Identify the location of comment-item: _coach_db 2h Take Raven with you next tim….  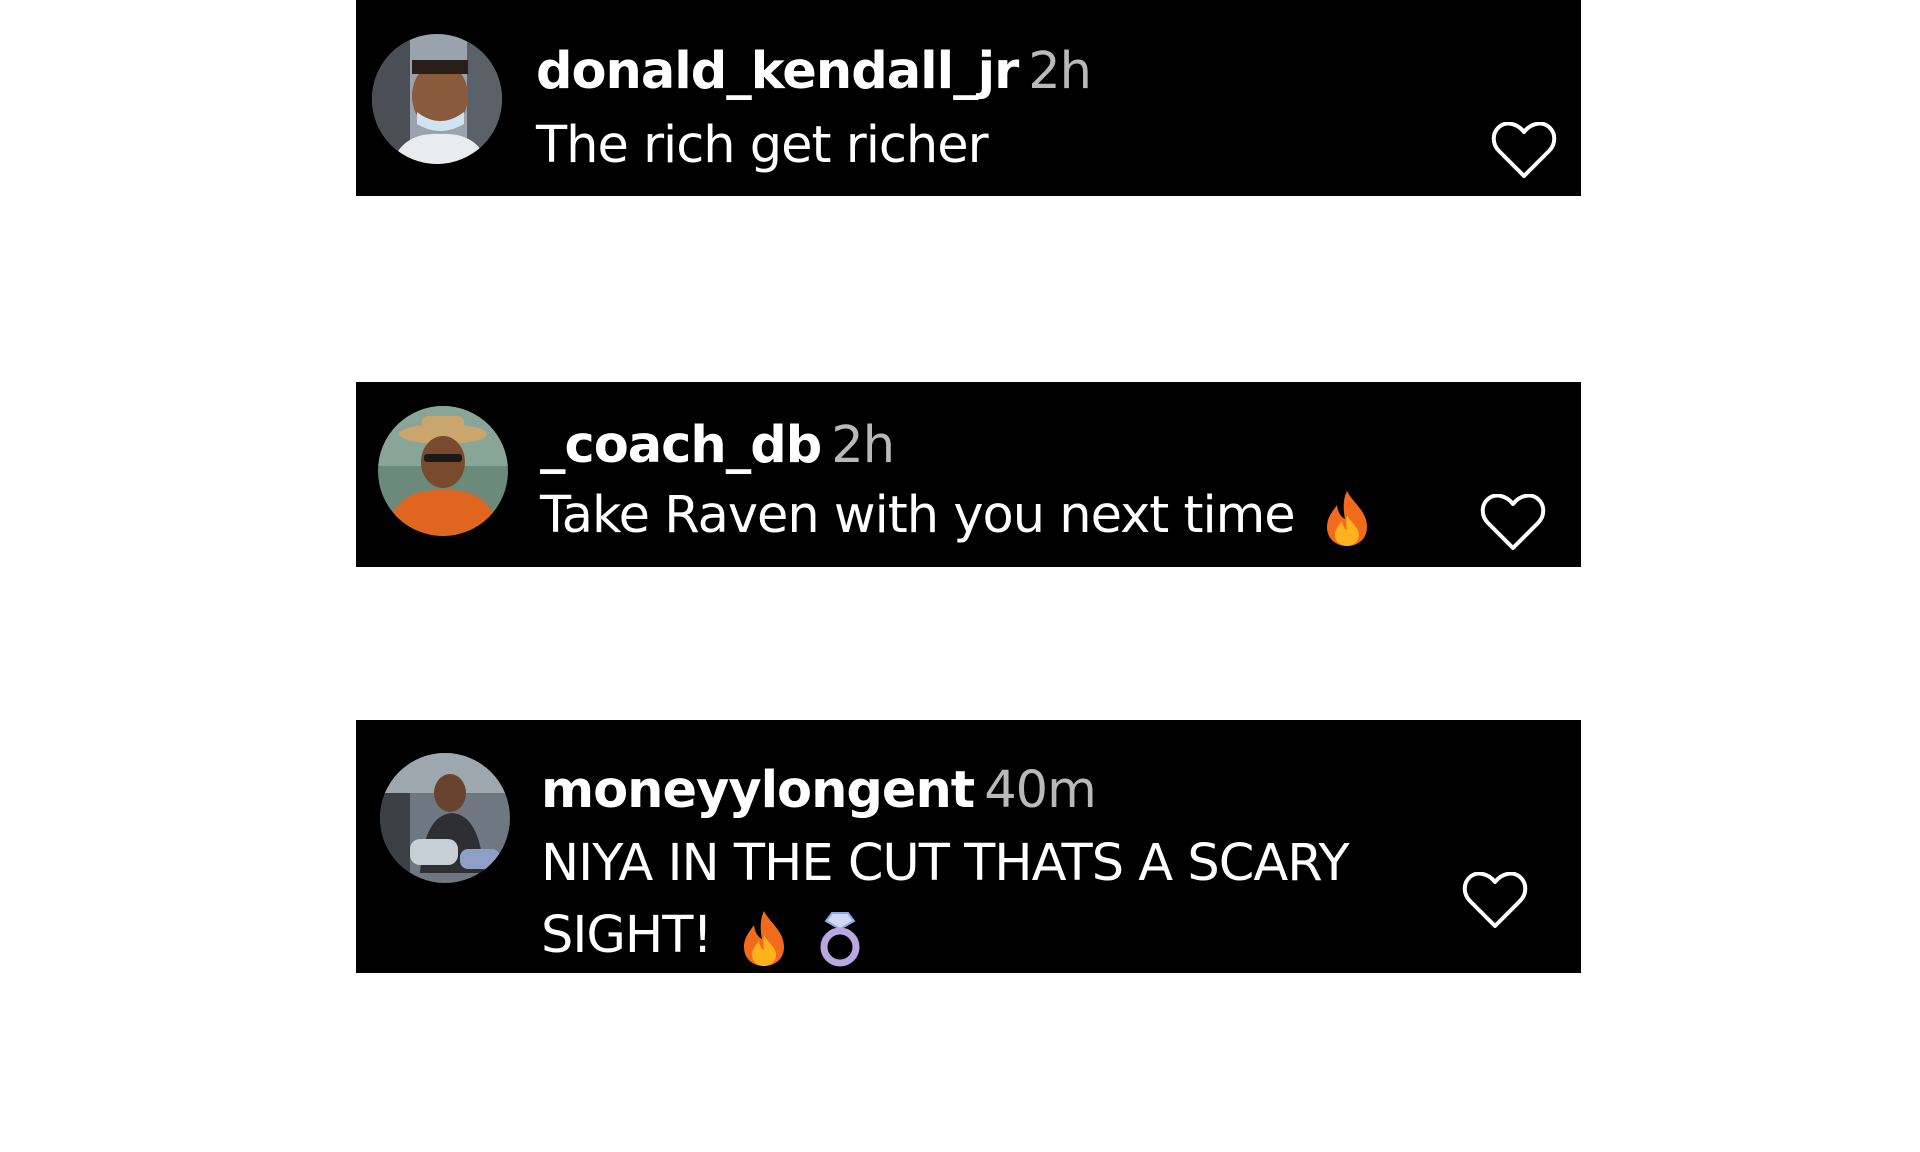
(968, 474).